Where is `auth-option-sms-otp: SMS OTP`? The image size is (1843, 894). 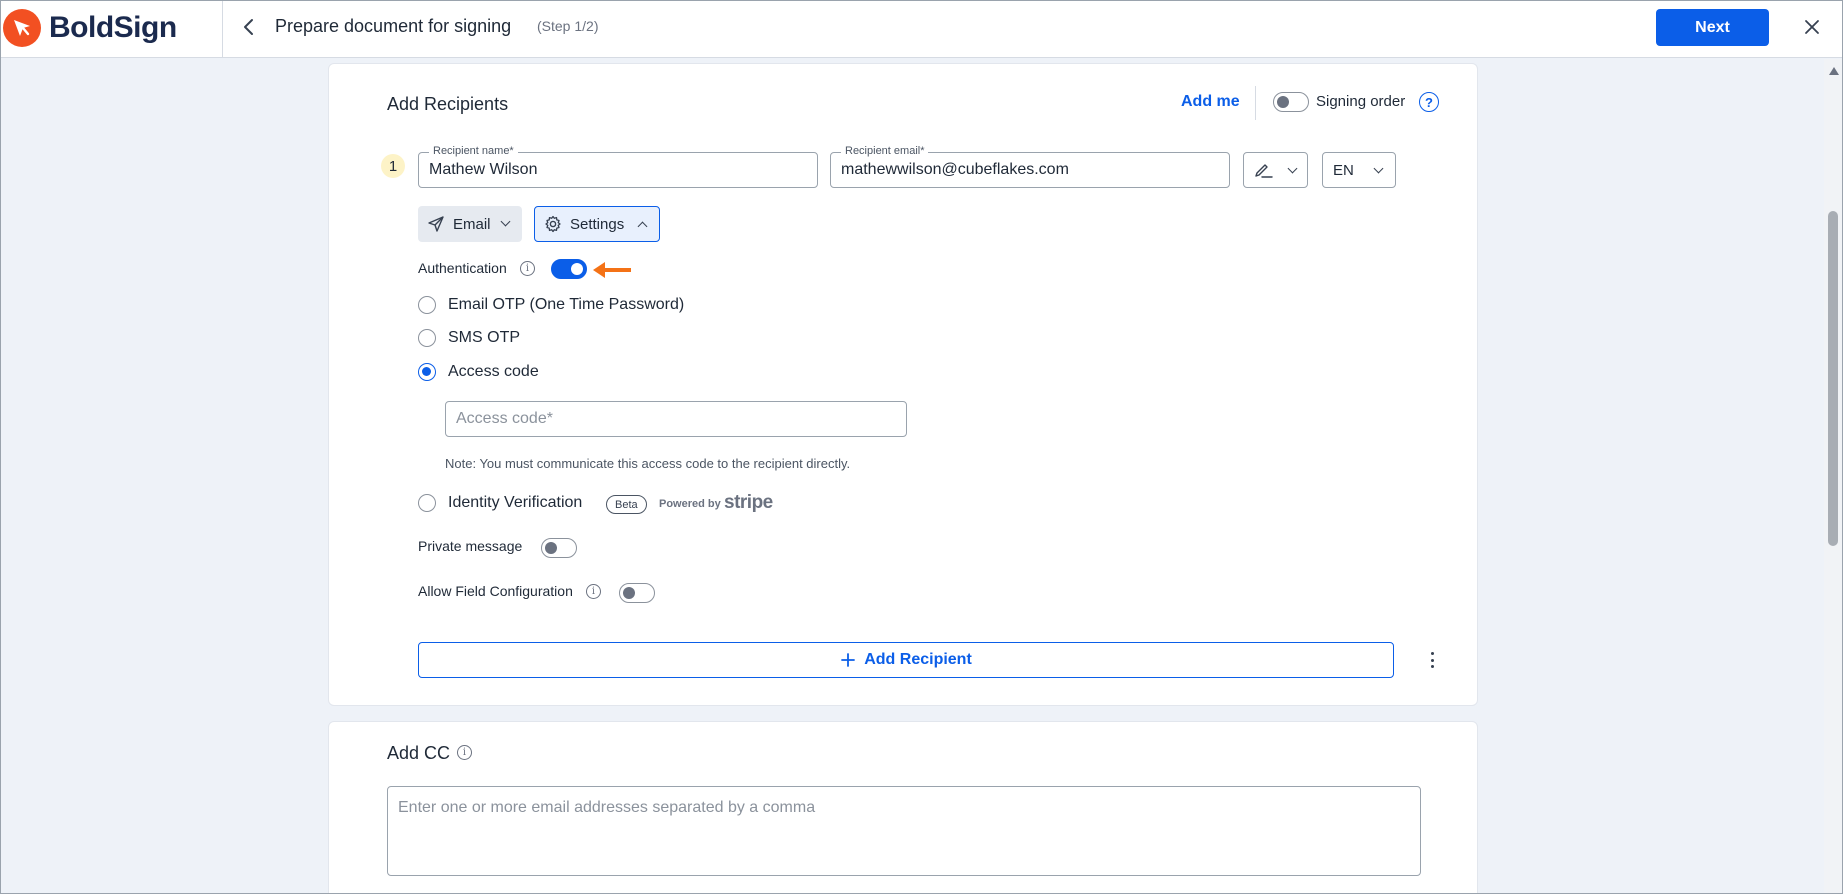 auth-option-sms-otp: SMS OTP is located at coordinates (469, 338).